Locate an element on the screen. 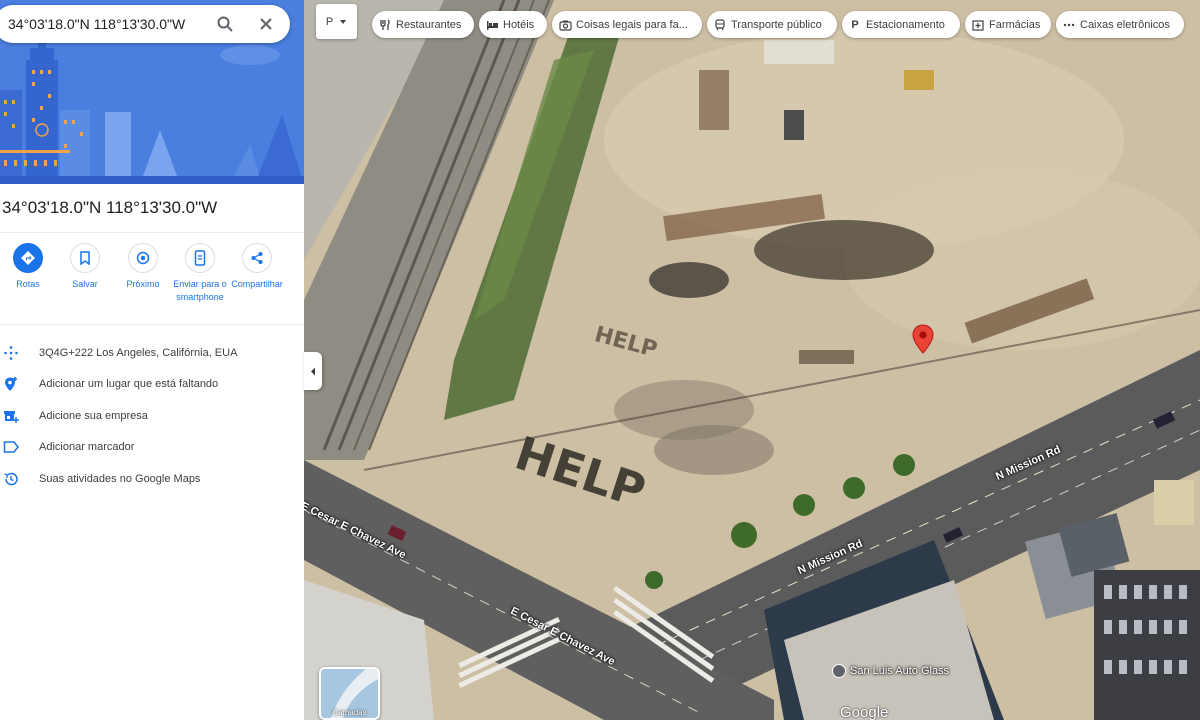 The width and height of the screenshot is (1200, 720). close-icon is located at coordinates (266, 24).